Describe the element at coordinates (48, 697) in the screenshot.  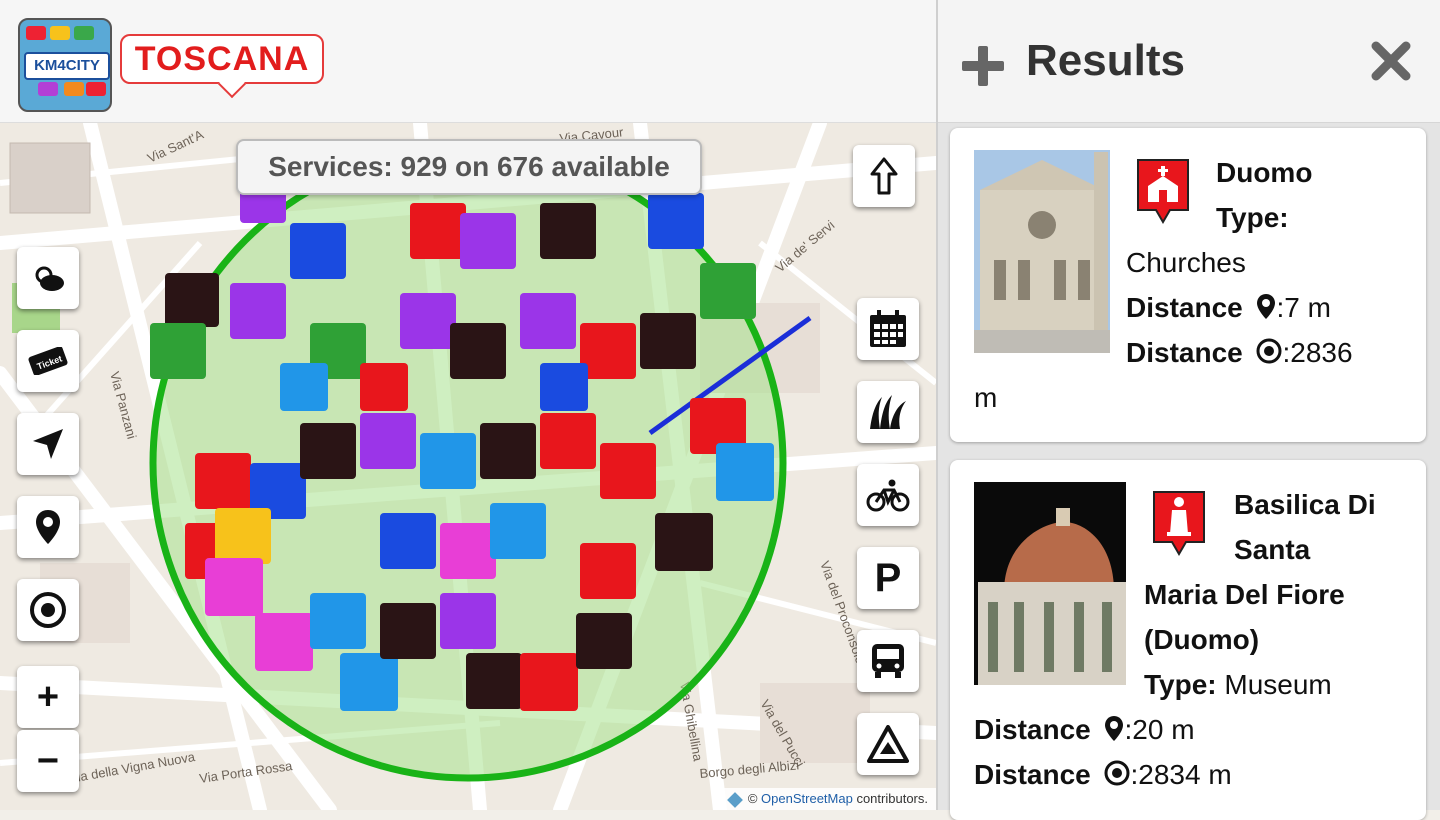
I see `zoom-in-button: +` at that location.